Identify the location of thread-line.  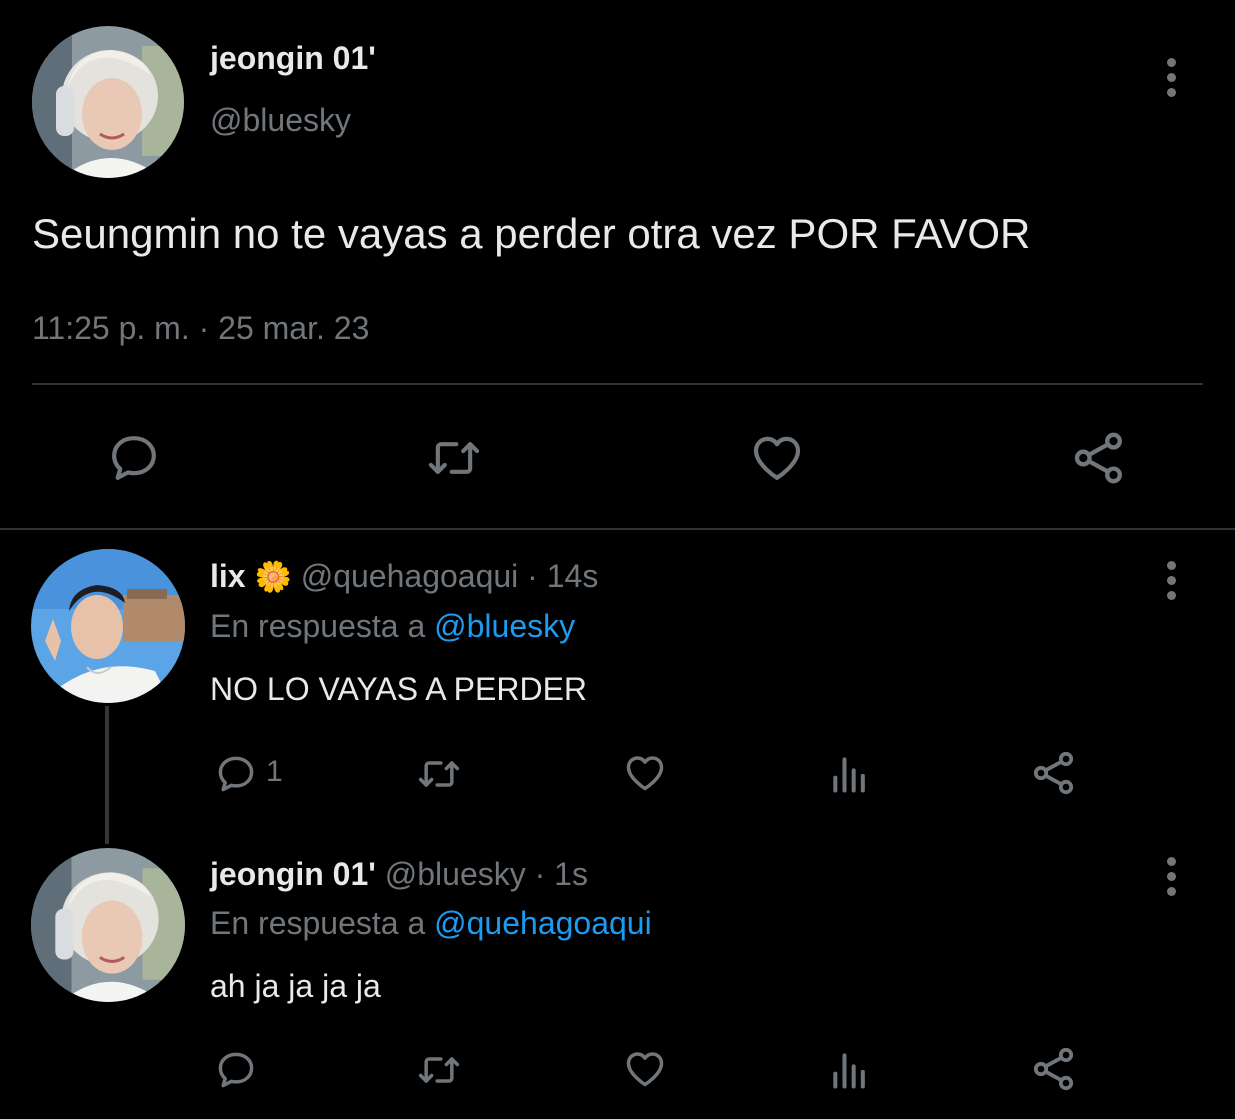
(107, 775).